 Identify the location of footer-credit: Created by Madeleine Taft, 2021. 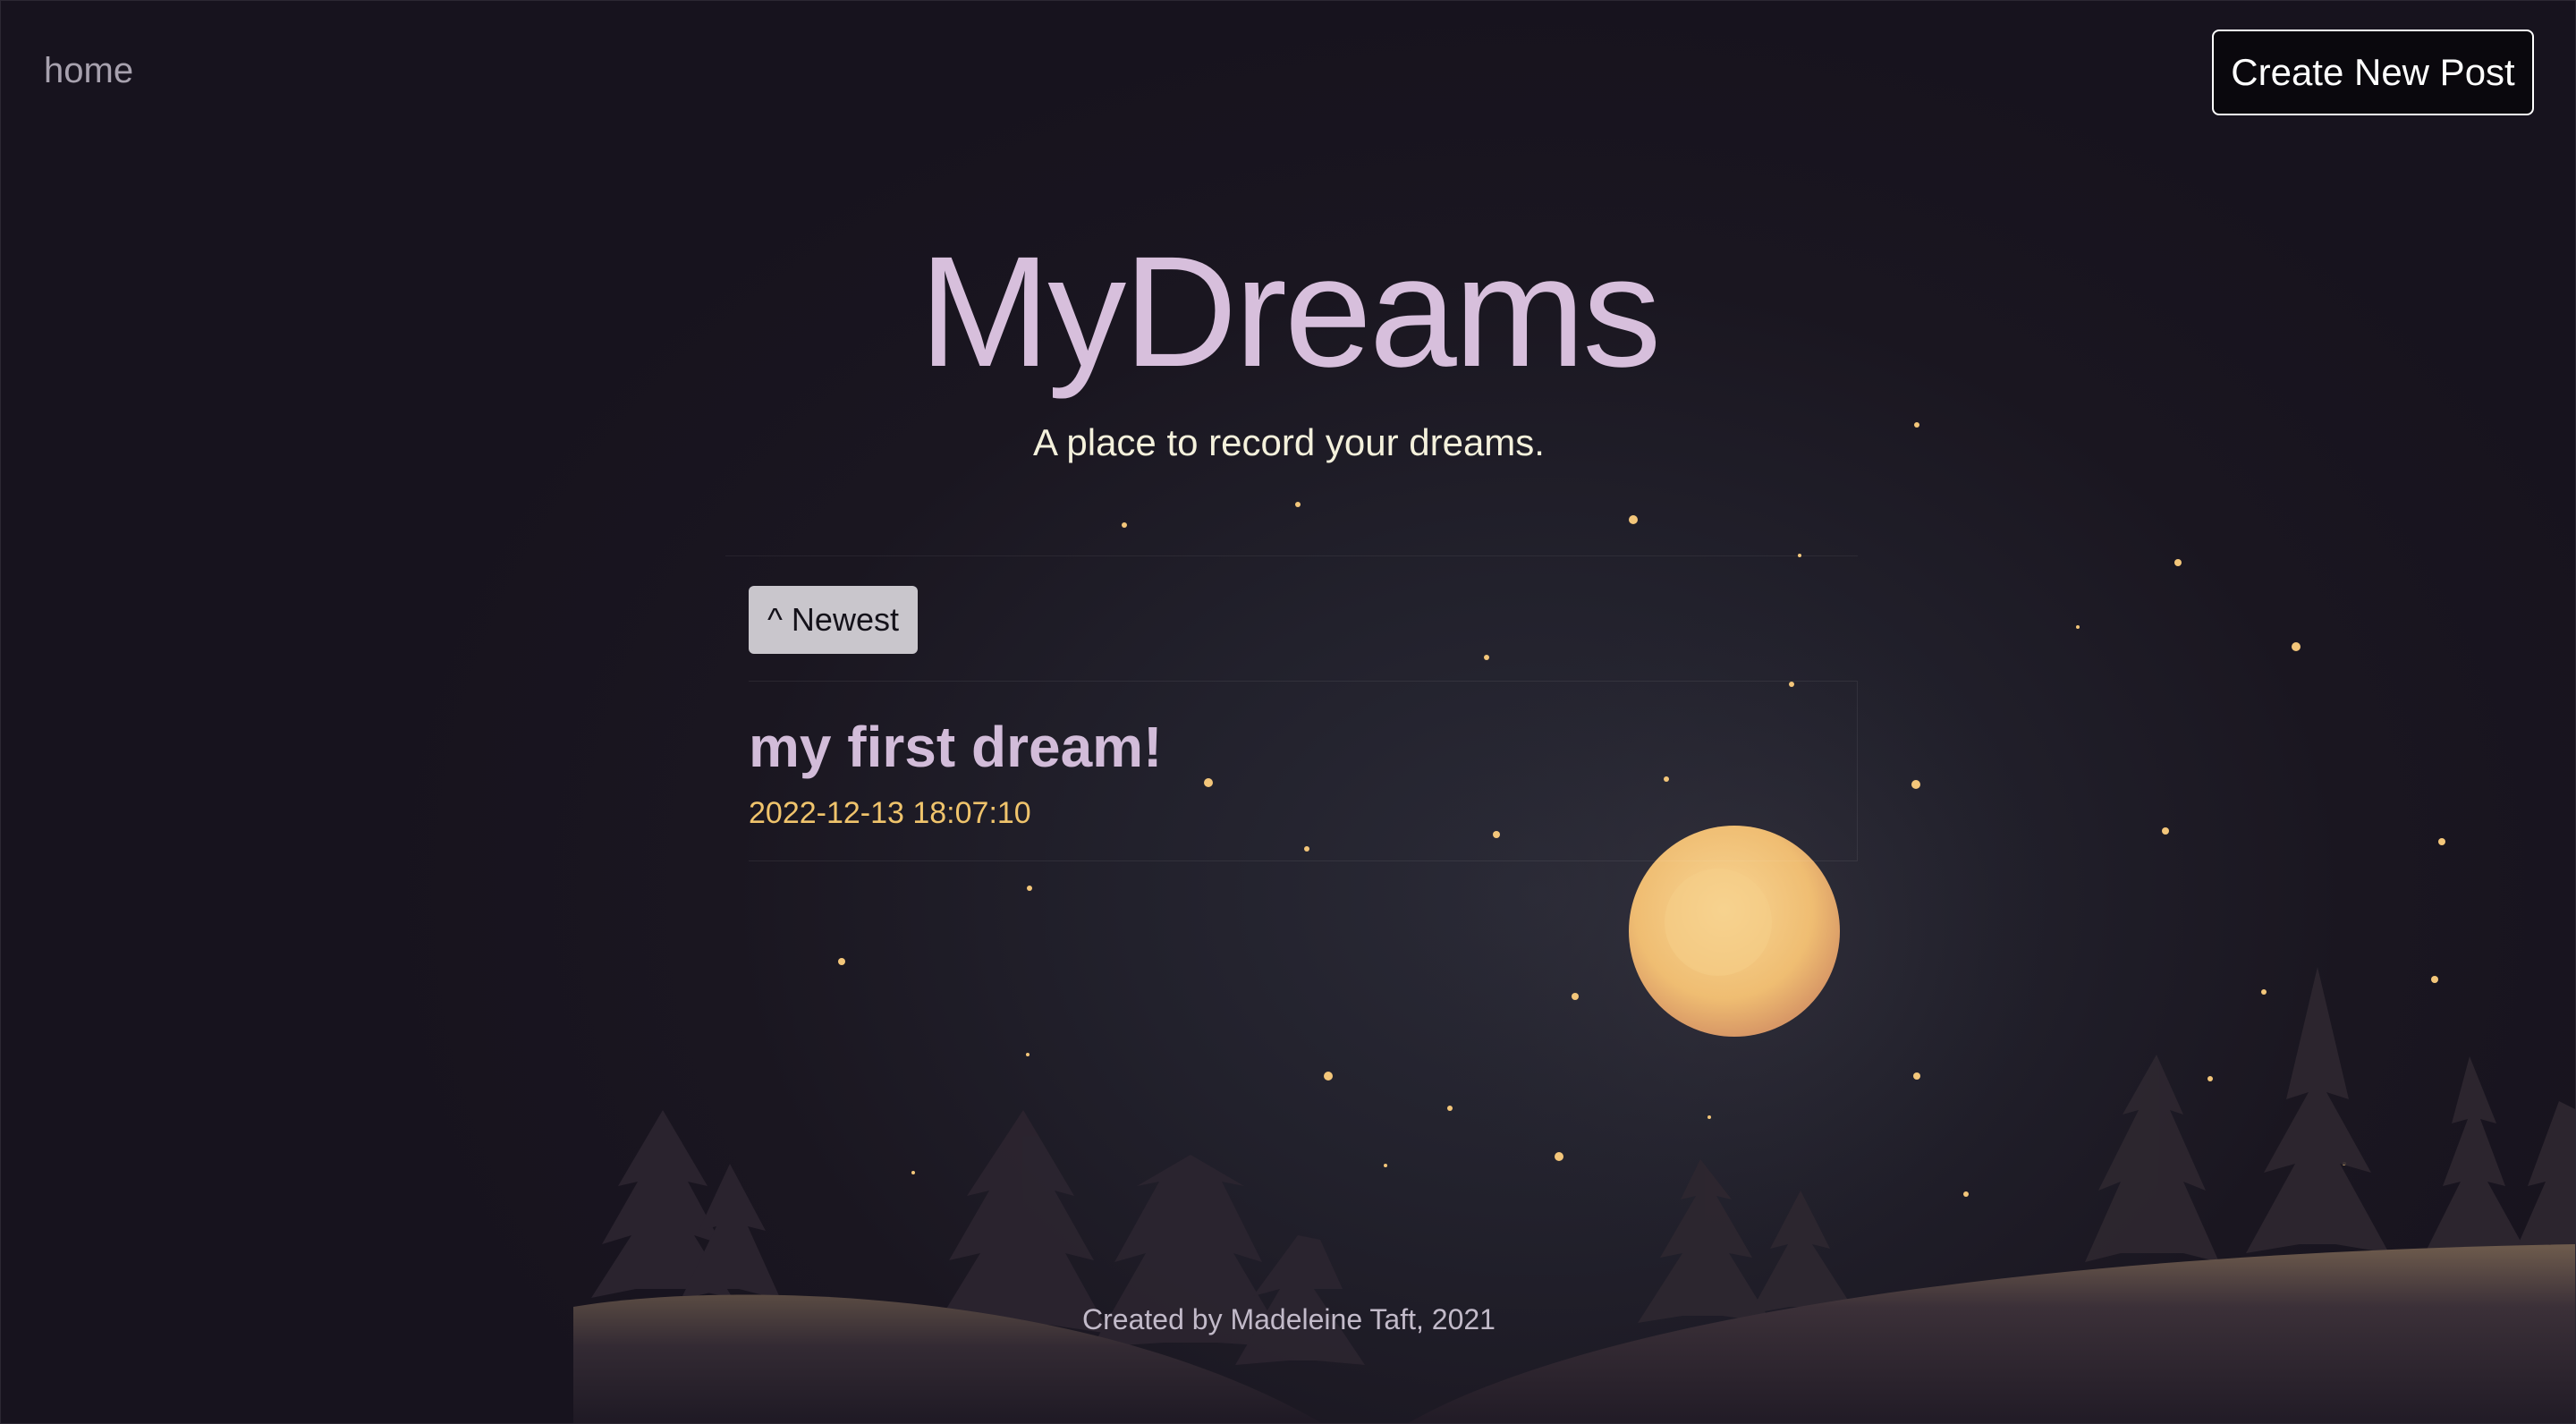
(1289, 1319).